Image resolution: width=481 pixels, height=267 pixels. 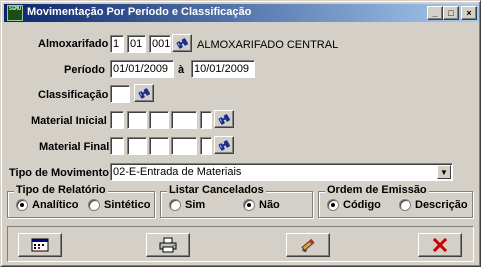 I want to click on calendar-button, so click(x=40, y=245).